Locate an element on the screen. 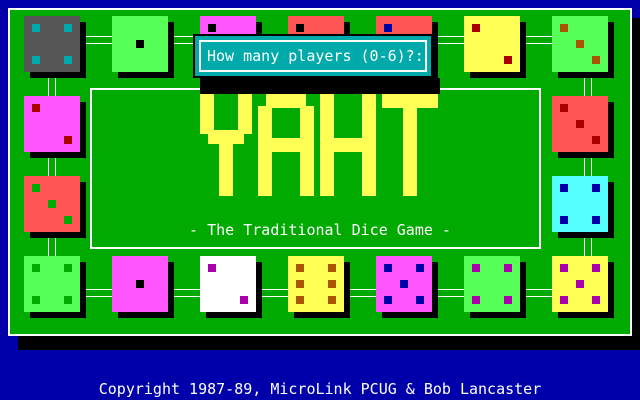 This screenshot has width=640, height=400. player-count-dialog: How many players (0-6)?: is located at coordinates (313, 56).